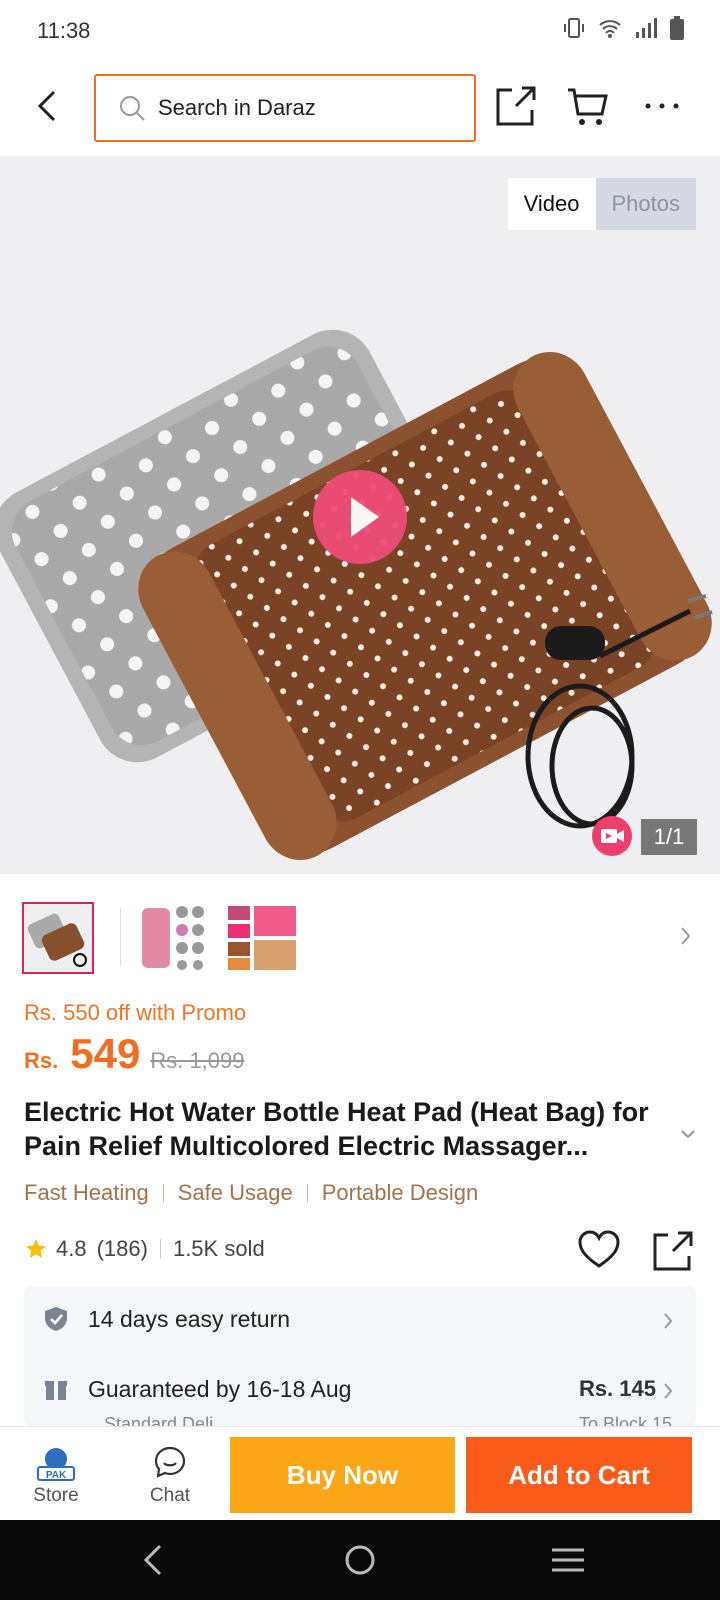 The height and width of the screenshot is (1600, 720). Describe the element at coordinates (588, 106) in the screenshot. I see `cart-icon` at that location.